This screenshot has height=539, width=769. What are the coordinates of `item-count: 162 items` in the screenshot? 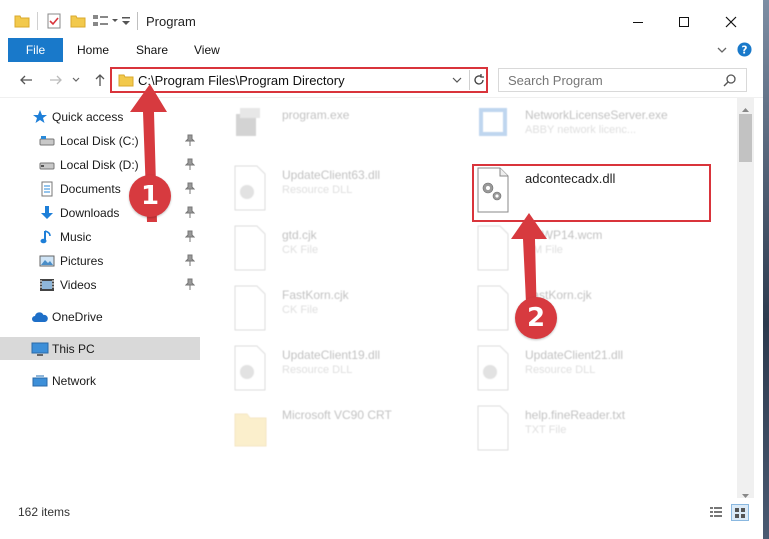 It's located at (44, 512).